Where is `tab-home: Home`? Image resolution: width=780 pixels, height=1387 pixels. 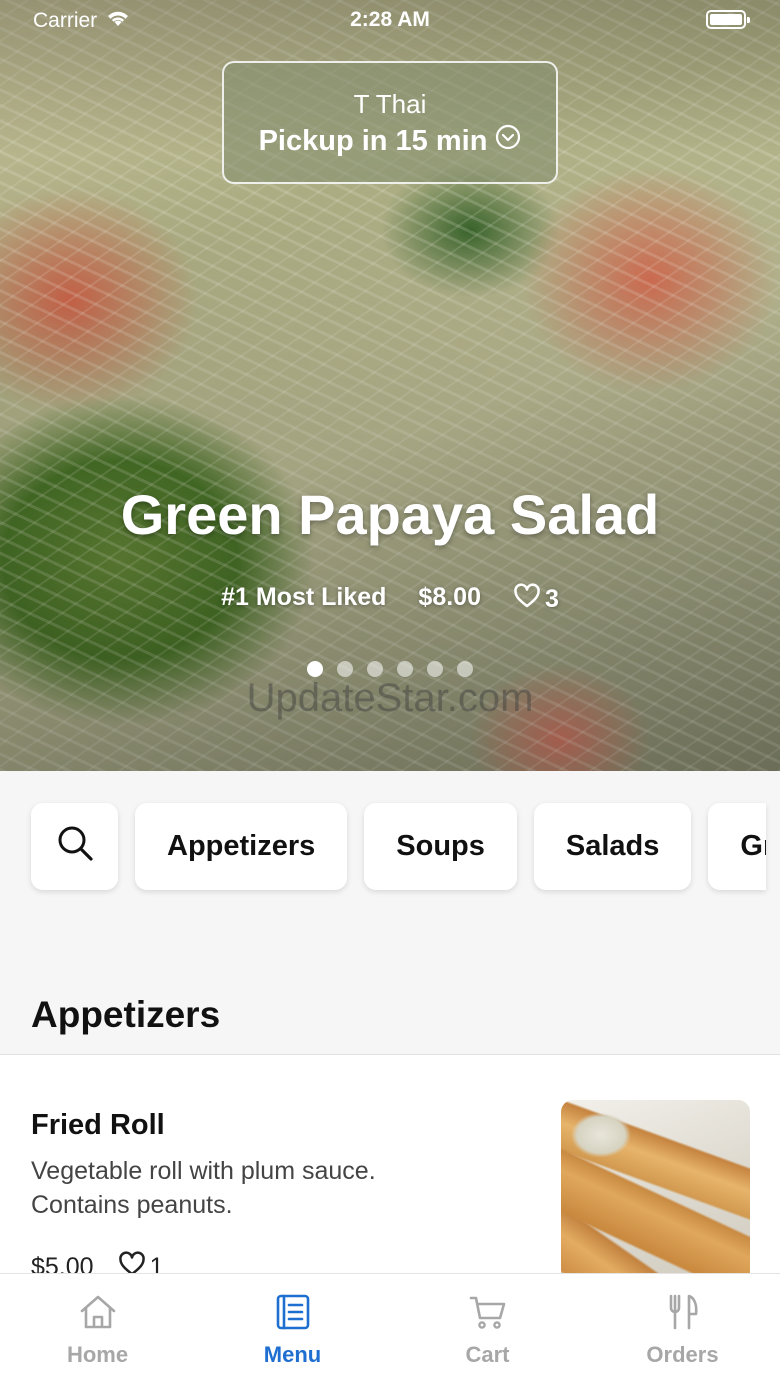
tab-home: Home is located at coordinates (97, 1330).